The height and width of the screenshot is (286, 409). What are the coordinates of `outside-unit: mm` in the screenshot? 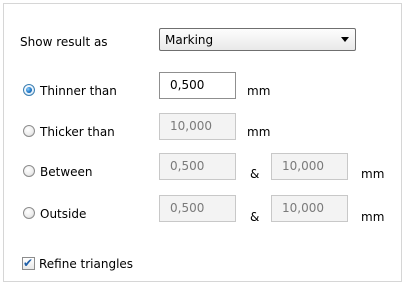 It's located at (373, 217).